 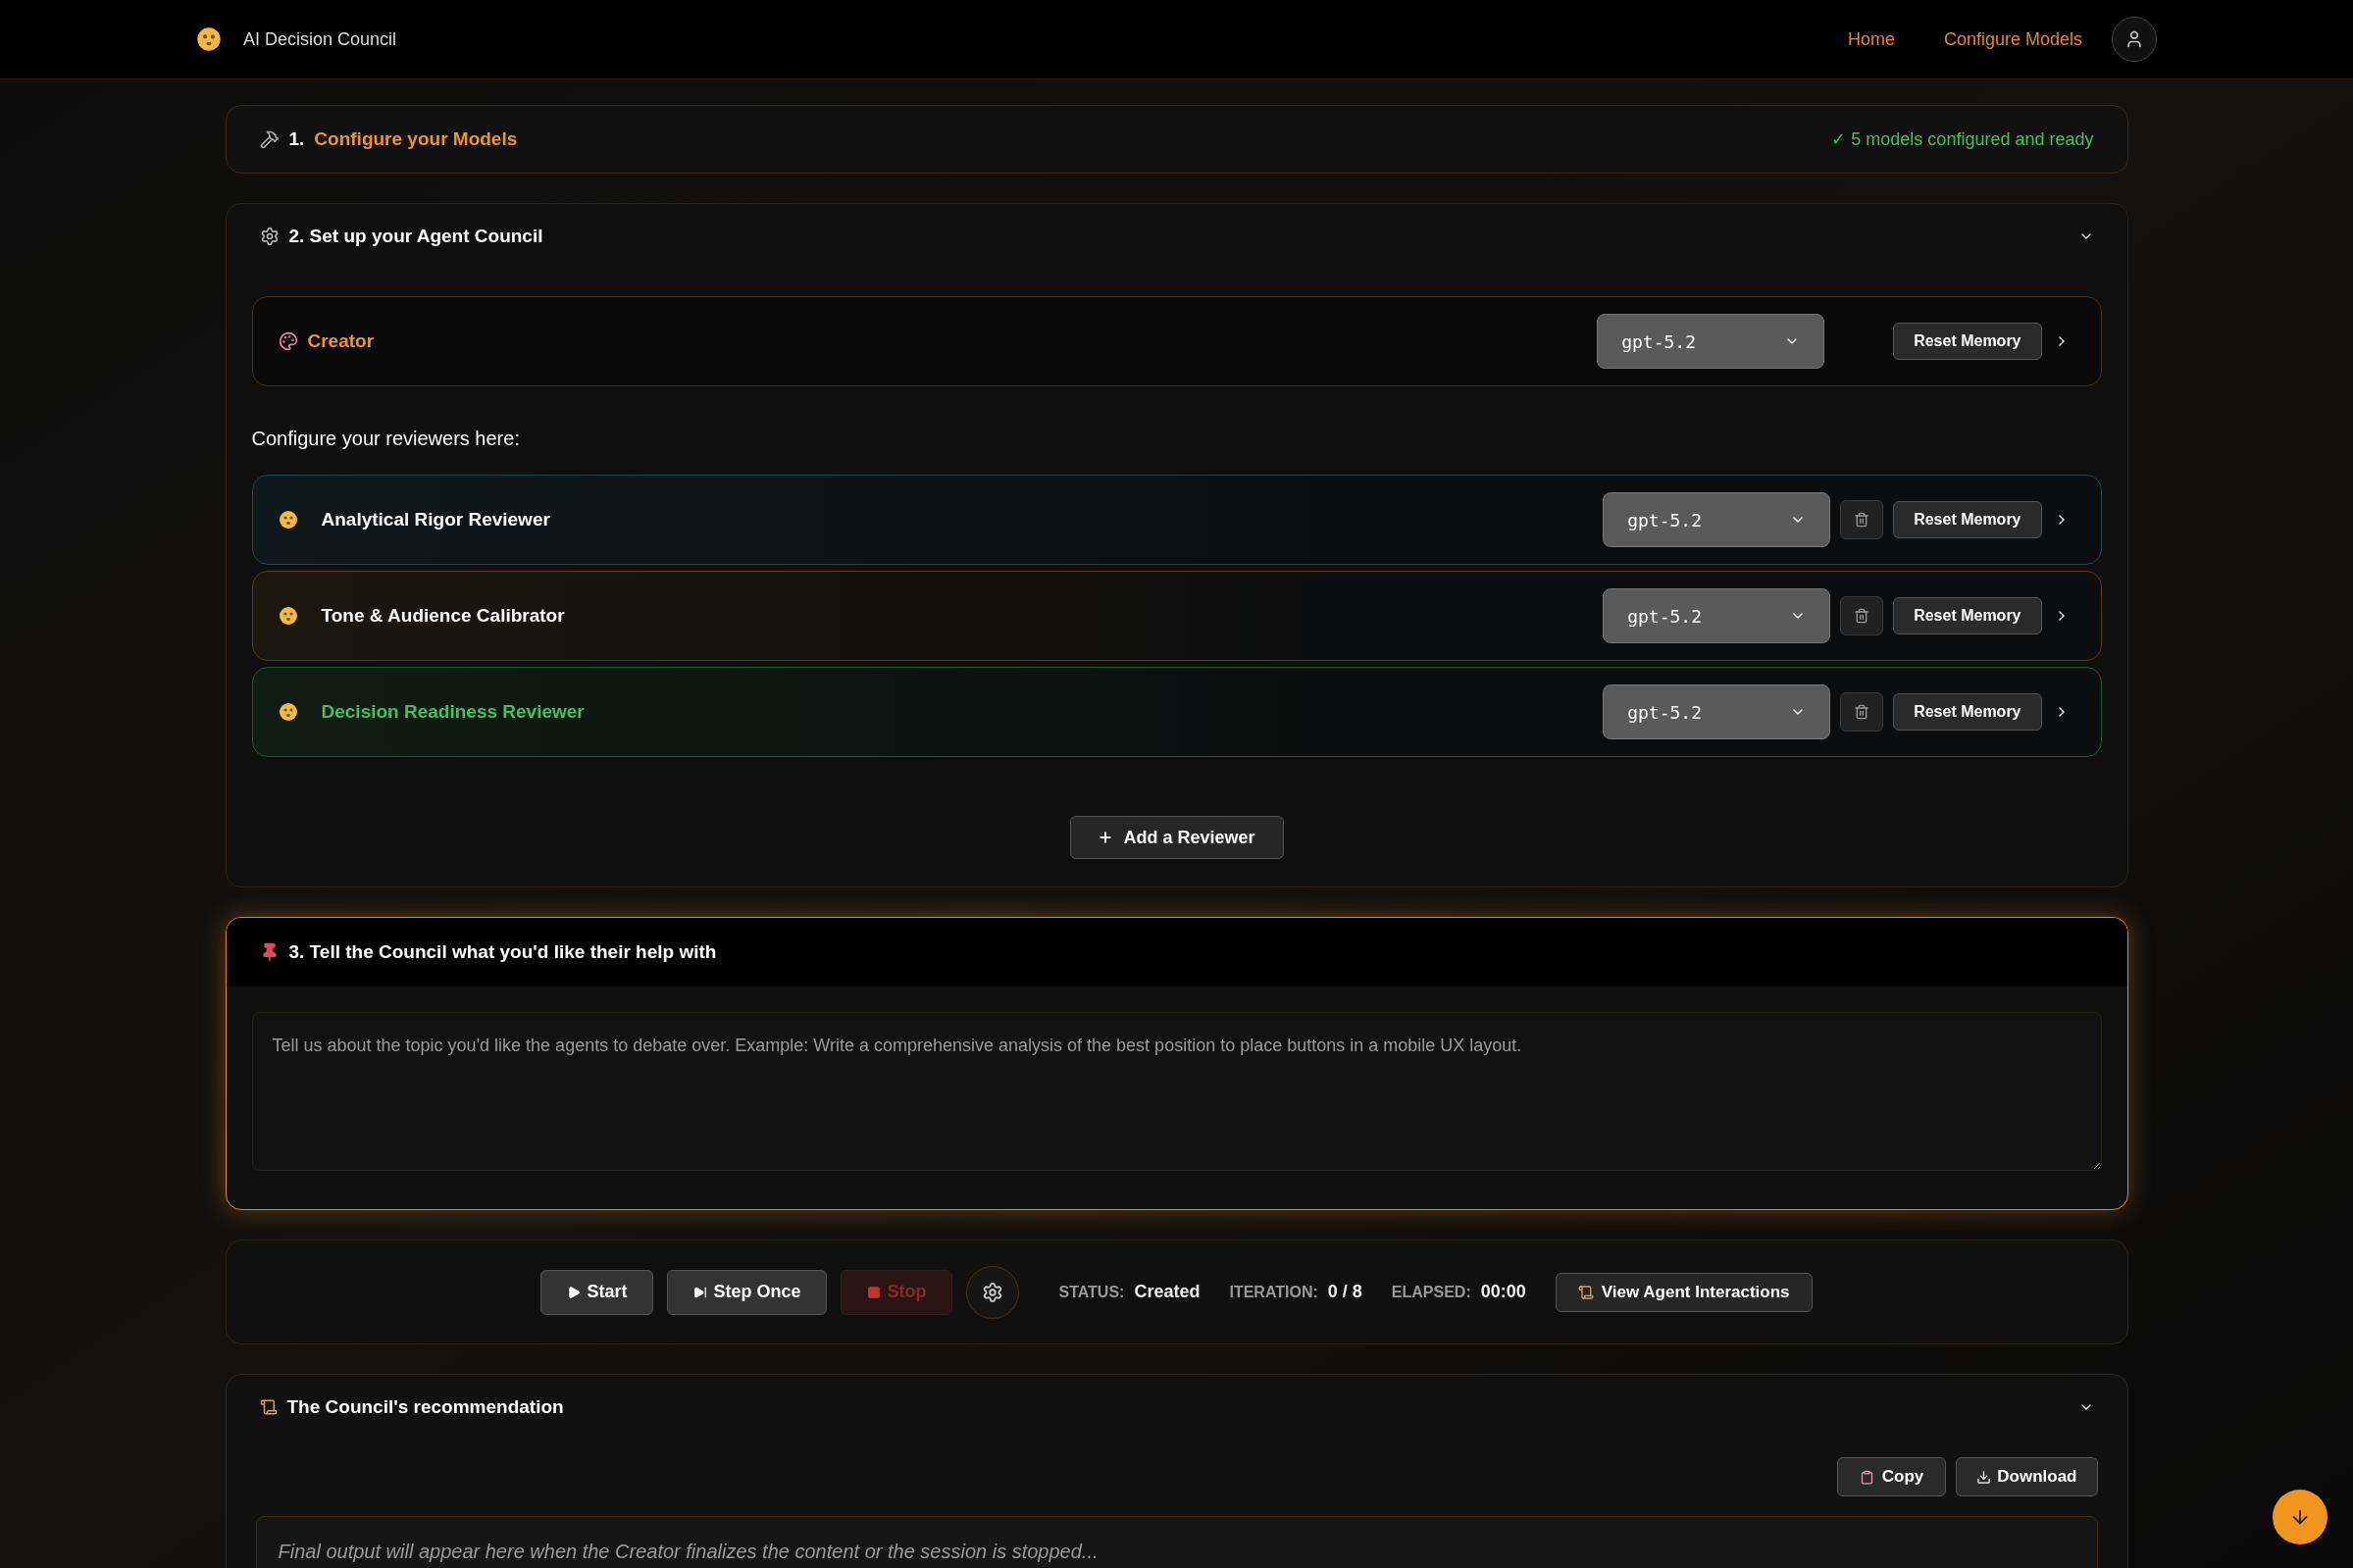 I want to click on configure-models-link: Configure your Models, so click(x=416, y=139).